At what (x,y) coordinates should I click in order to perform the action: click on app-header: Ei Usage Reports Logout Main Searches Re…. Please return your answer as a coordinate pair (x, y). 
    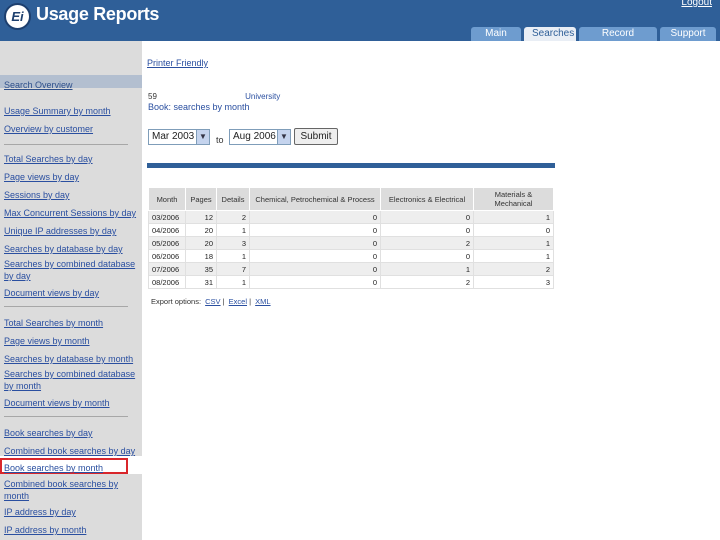
    Looking at the image, I should click on (360, 26).